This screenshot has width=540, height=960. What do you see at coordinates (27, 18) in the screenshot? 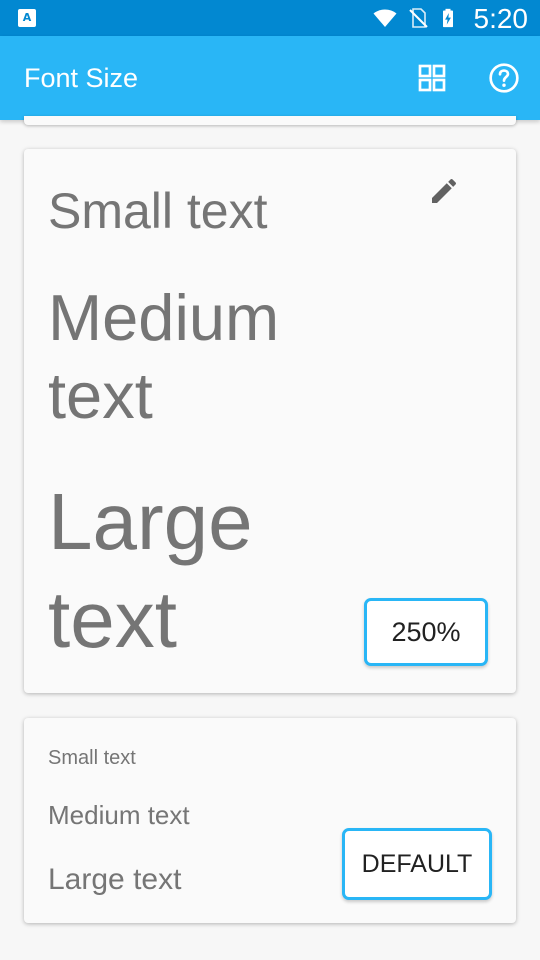
I see `app-notification-icon: A` at bounding box center [27, 18].